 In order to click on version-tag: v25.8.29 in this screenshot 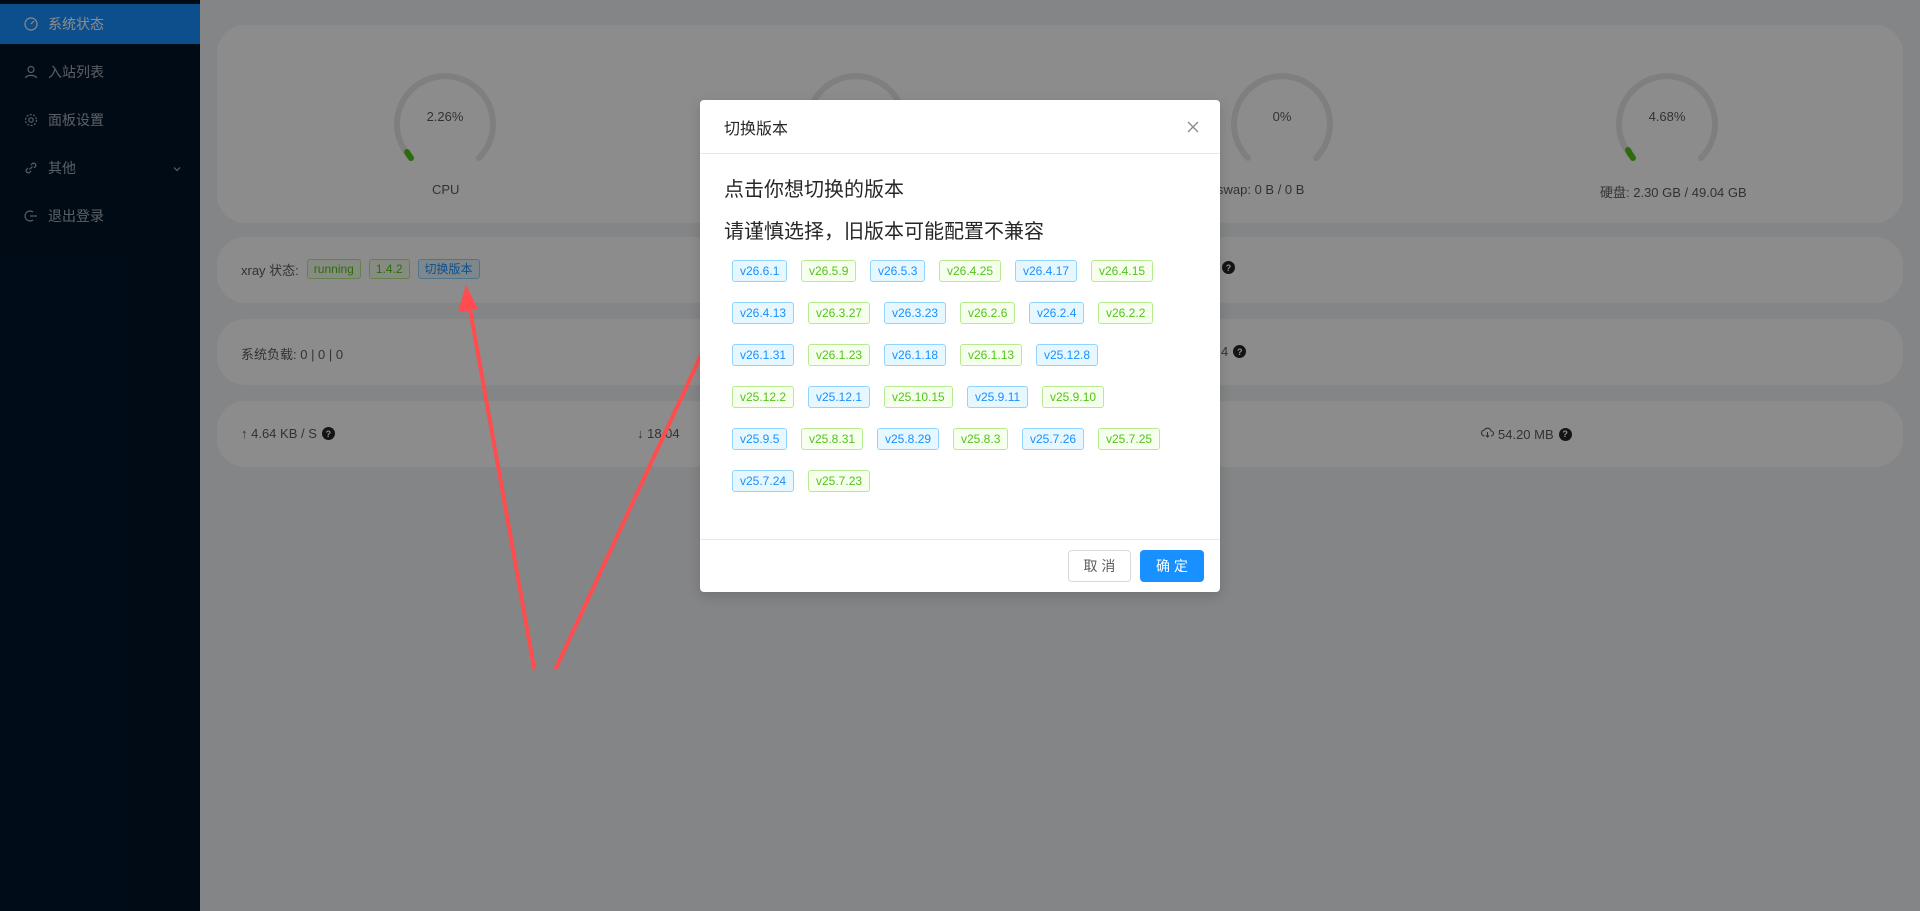, I will do `click(908, 439)`.